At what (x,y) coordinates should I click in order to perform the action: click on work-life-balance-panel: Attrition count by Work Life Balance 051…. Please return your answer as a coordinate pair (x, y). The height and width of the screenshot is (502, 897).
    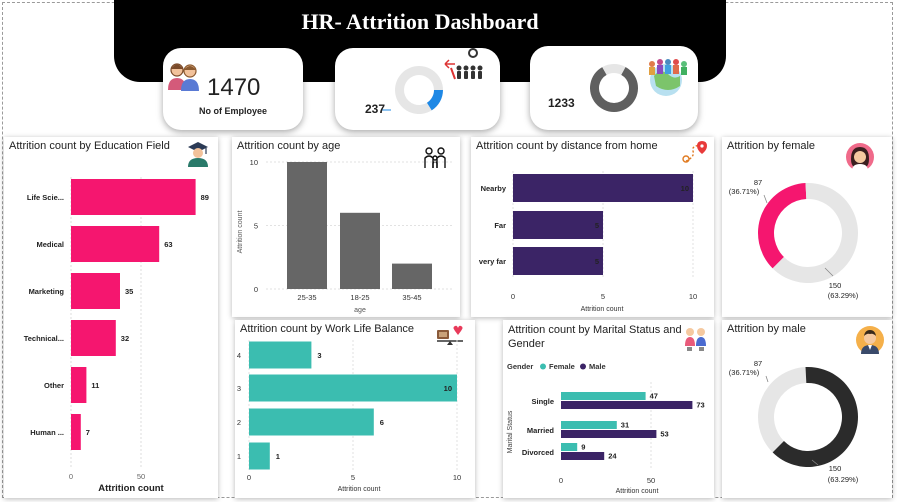
    Looking at the image, I should click on (355, 409).